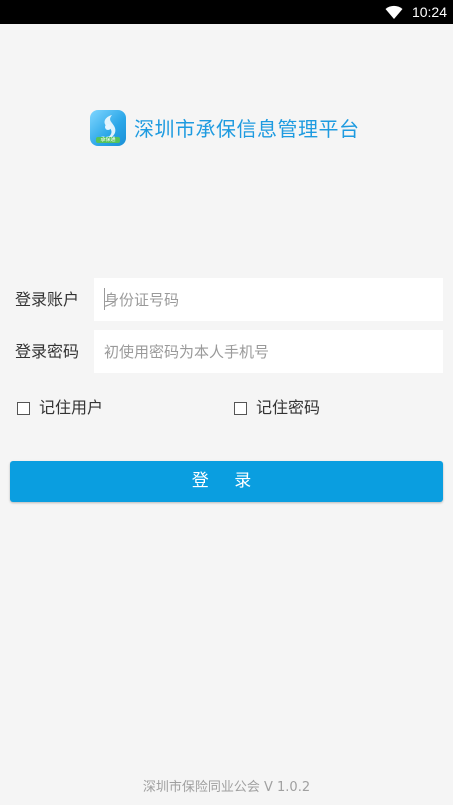  I want to click on brand-header: 承保通 深圳市承保信息管理平台, so click(240, 128).